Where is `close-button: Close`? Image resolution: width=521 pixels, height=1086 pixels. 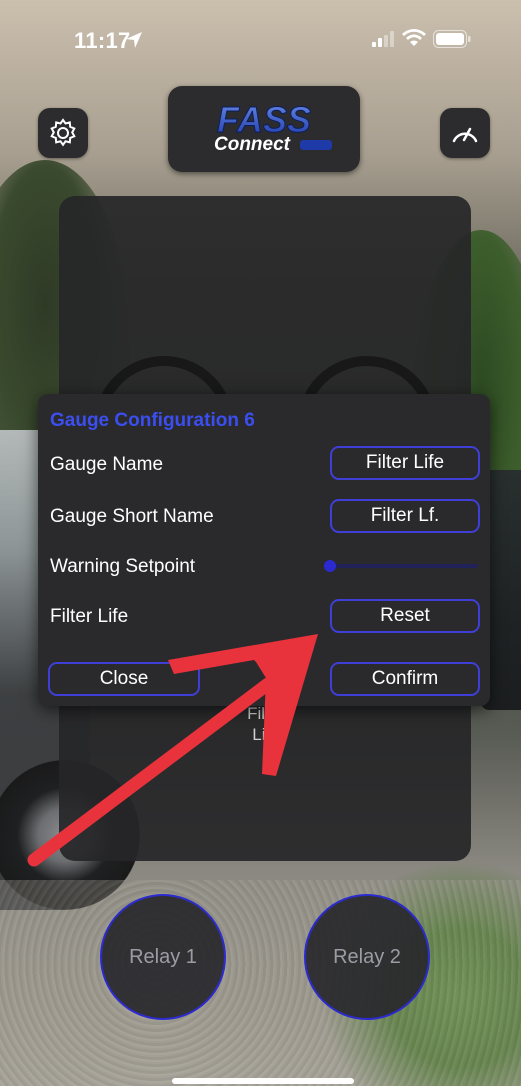
close-button: Close is located at coordinates (124, 679).